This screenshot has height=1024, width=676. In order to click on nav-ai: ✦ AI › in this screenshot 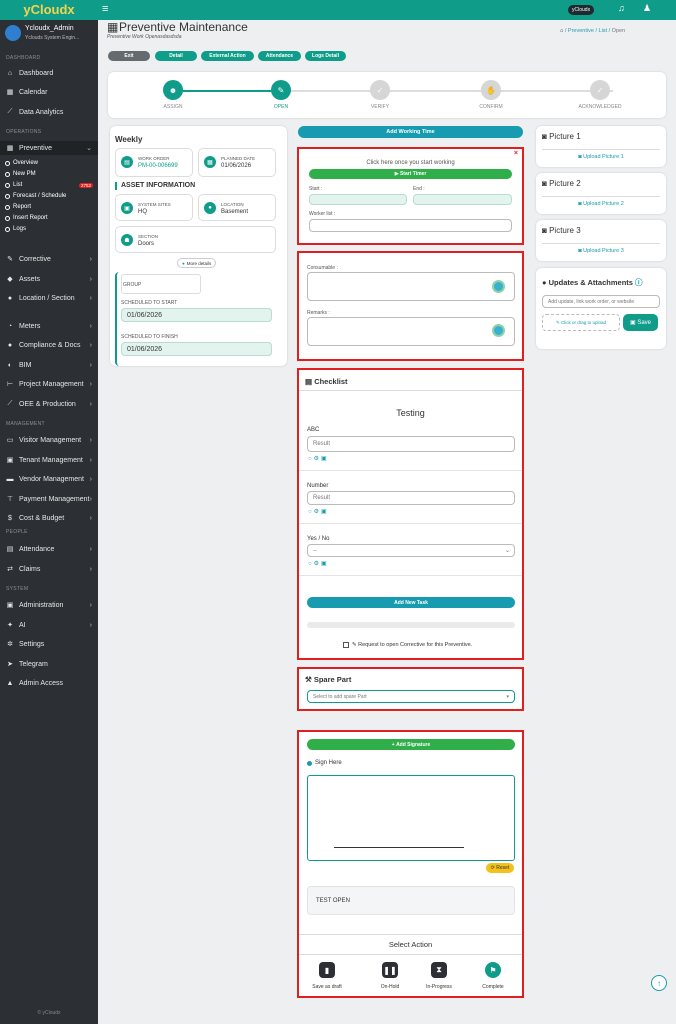, I will do `click(49, 625)`.